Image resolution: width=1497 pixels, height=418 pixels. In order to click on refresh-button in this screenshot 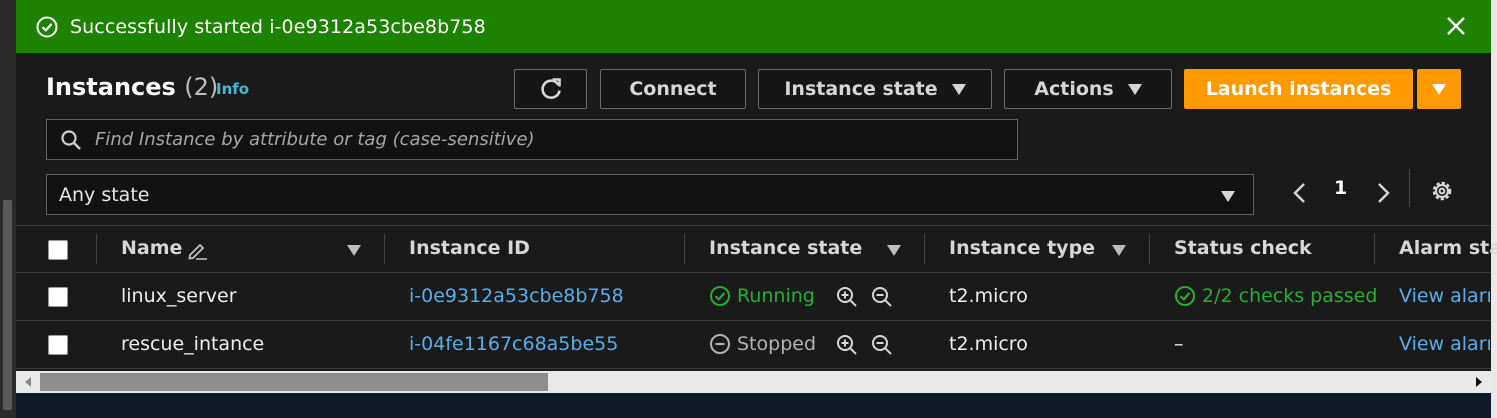, I will do `click(550, 89)`.